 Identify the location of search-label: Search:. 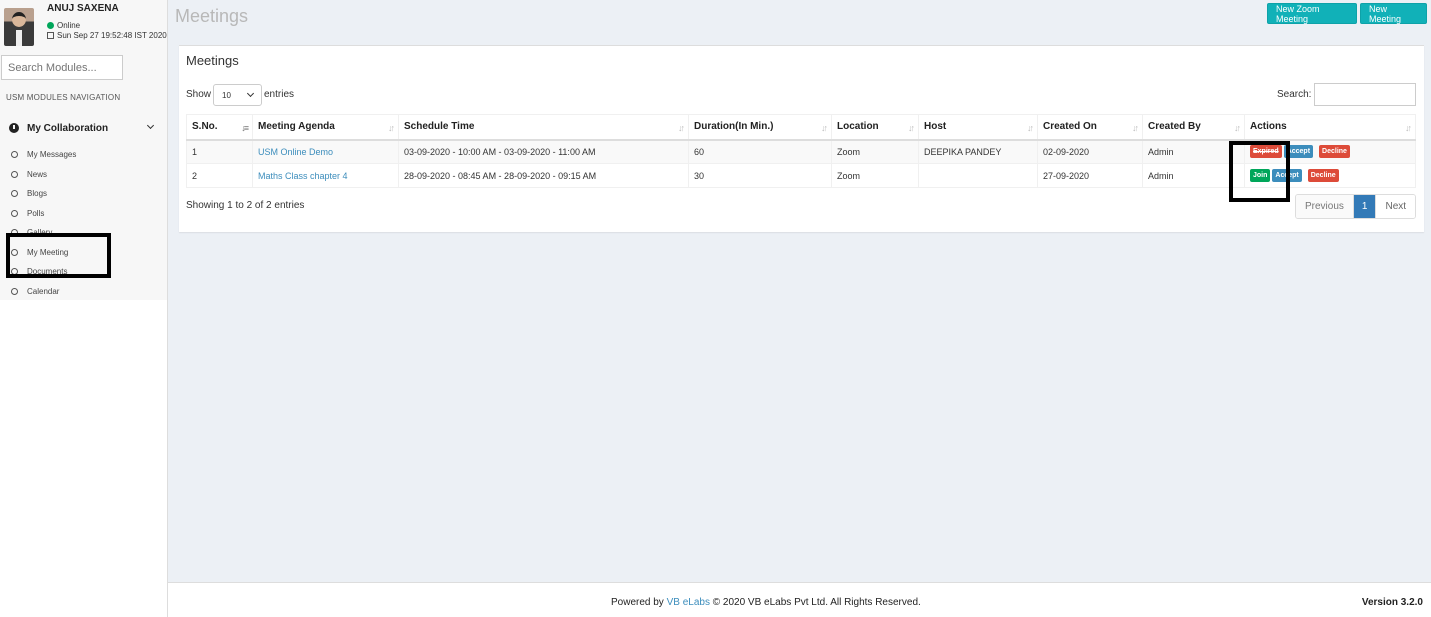
(1294, 94).